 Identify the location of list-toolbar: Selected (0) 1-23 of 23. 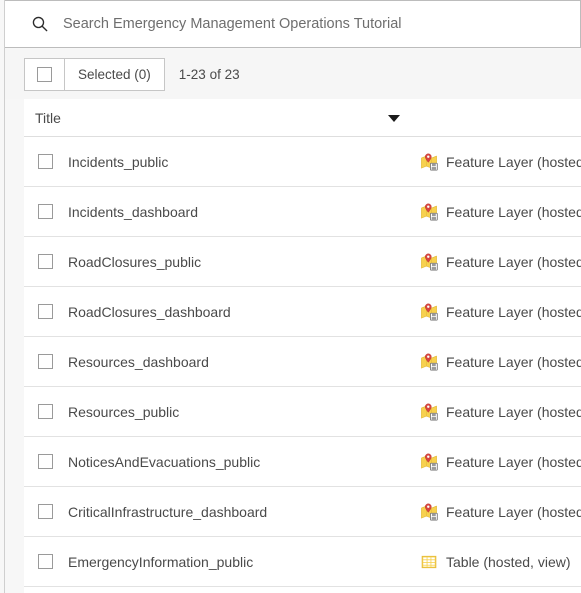
(293, 74).